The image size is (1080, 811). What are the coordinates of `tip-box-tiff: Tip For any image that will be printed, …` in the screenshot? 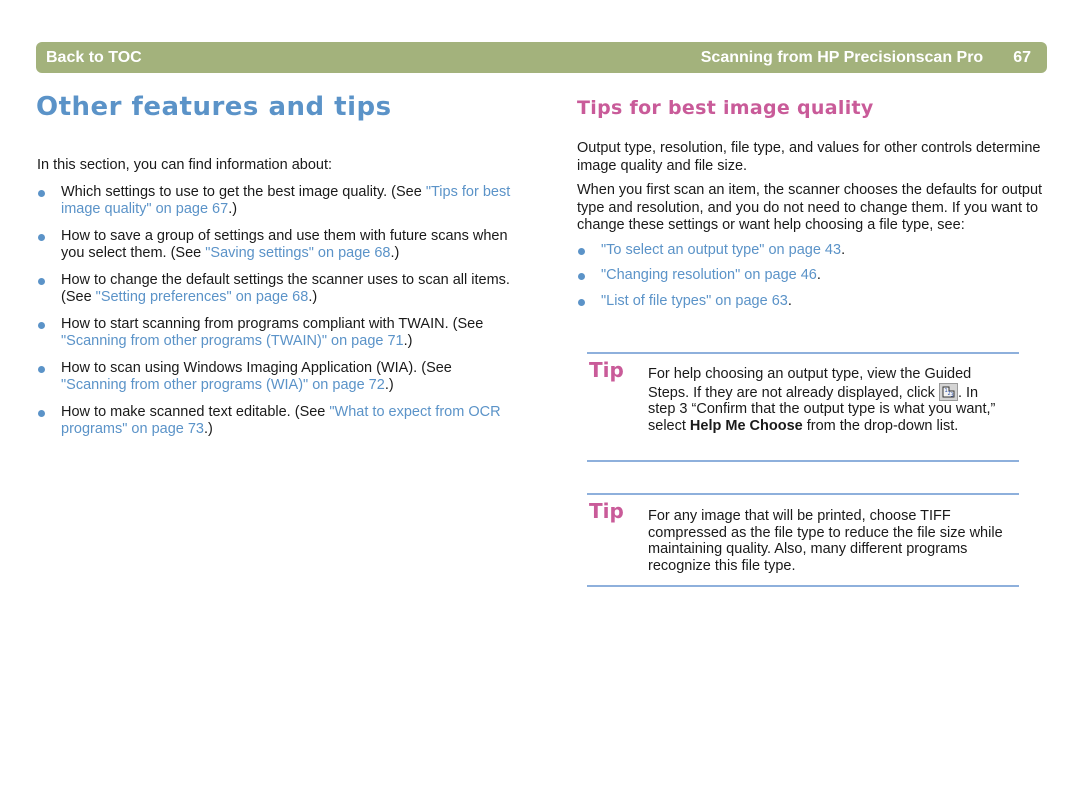 It's located at (803, 540).